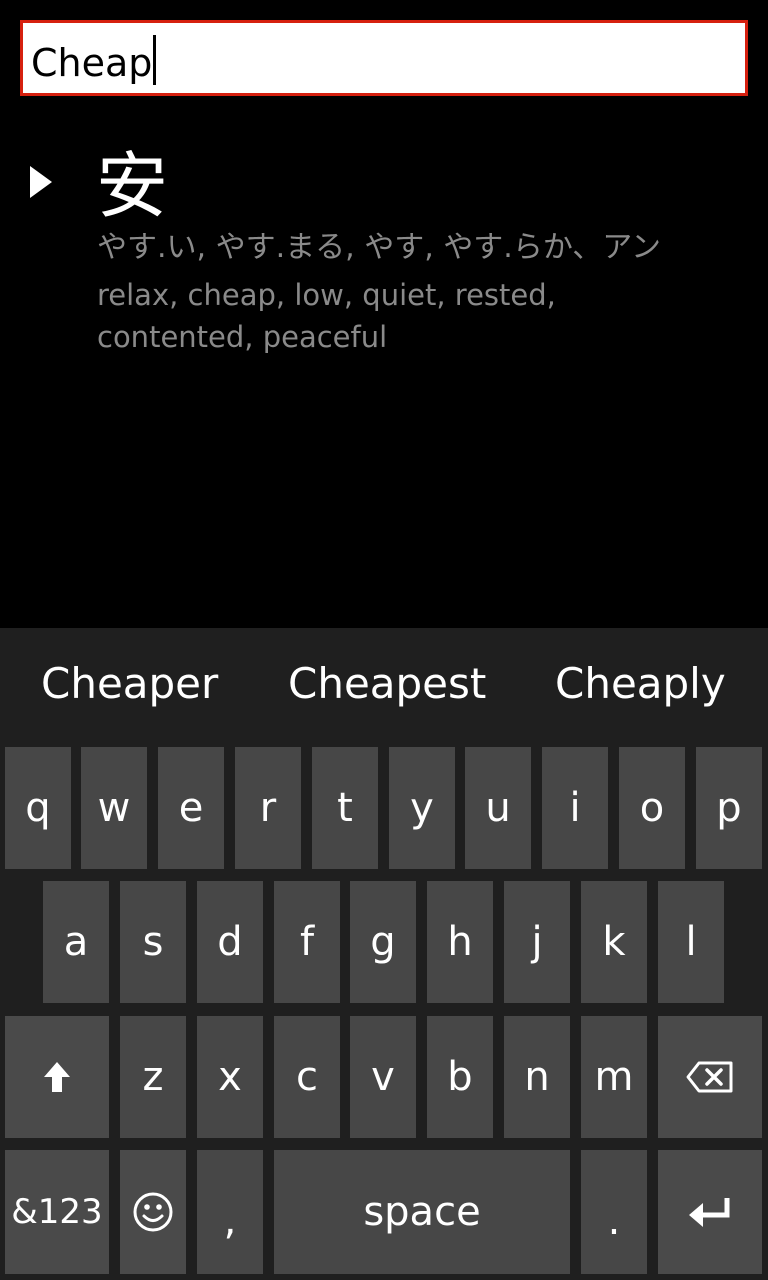 The height and width of the screenshot is (1280, 768). What do you see at coordinates (422, 1212) in the screenshot?
I see `space-key: space` at bounding box center [422, 1212].